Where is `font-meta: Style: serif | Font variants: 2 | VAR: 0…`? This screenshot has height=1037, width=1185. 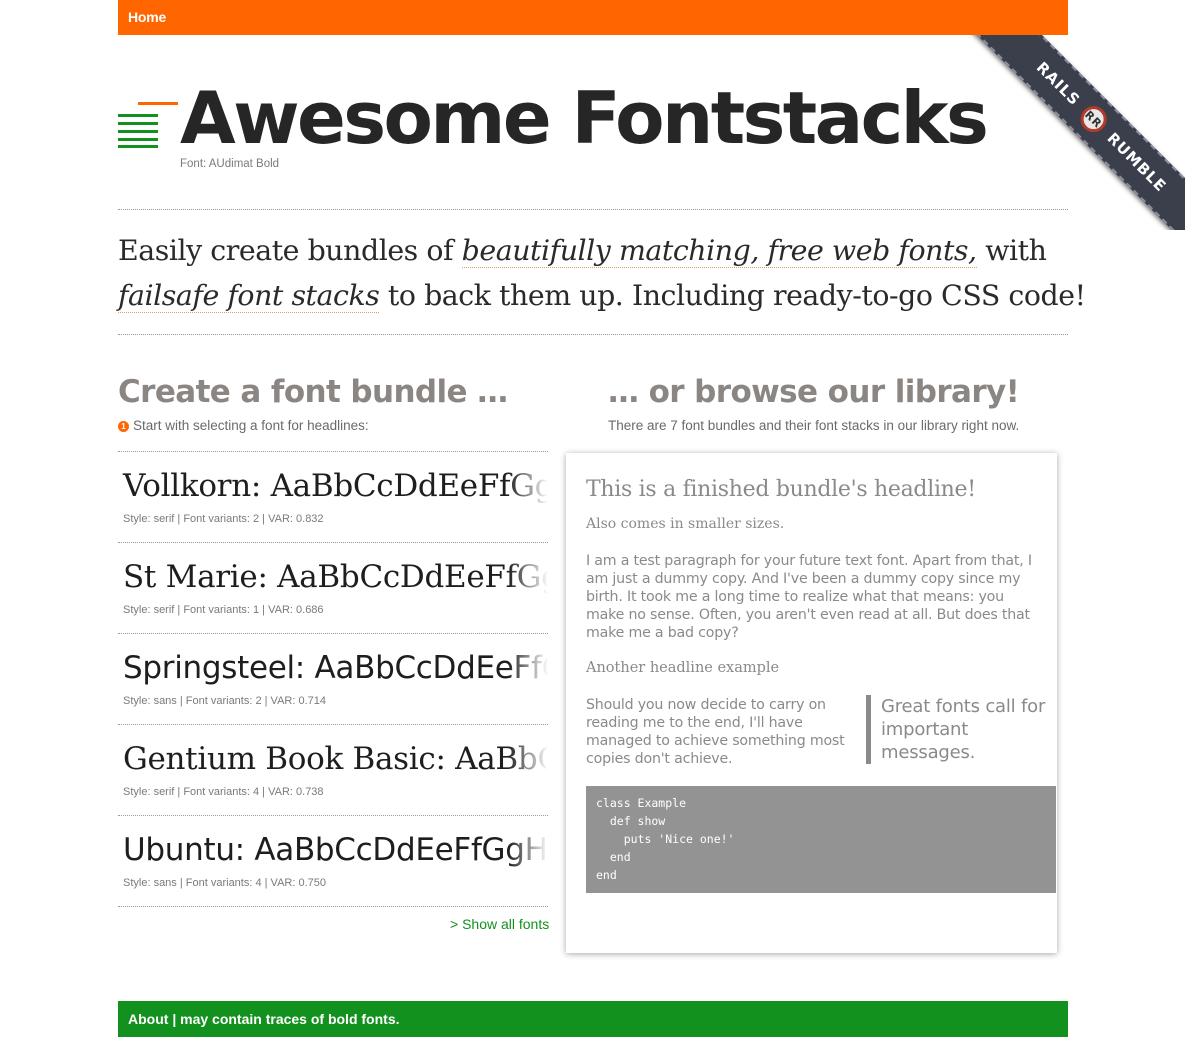 font-meta: Style: serif | Font variants: 2 | VAR: 0… is located at coordinates (223, 519).